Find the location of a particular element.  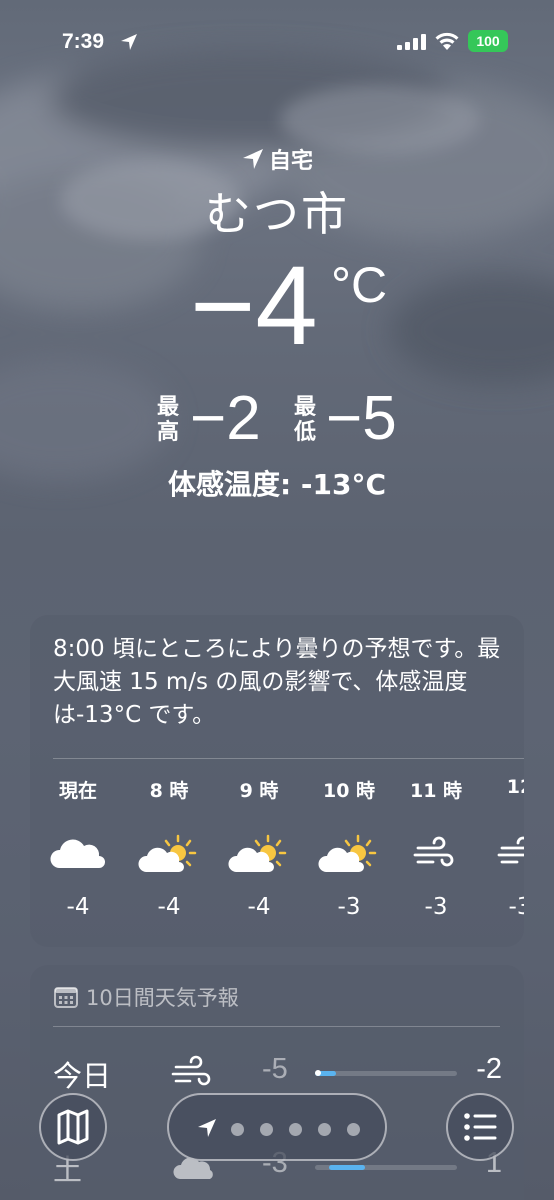

location-services-icon is located at coordinates (129, 42).